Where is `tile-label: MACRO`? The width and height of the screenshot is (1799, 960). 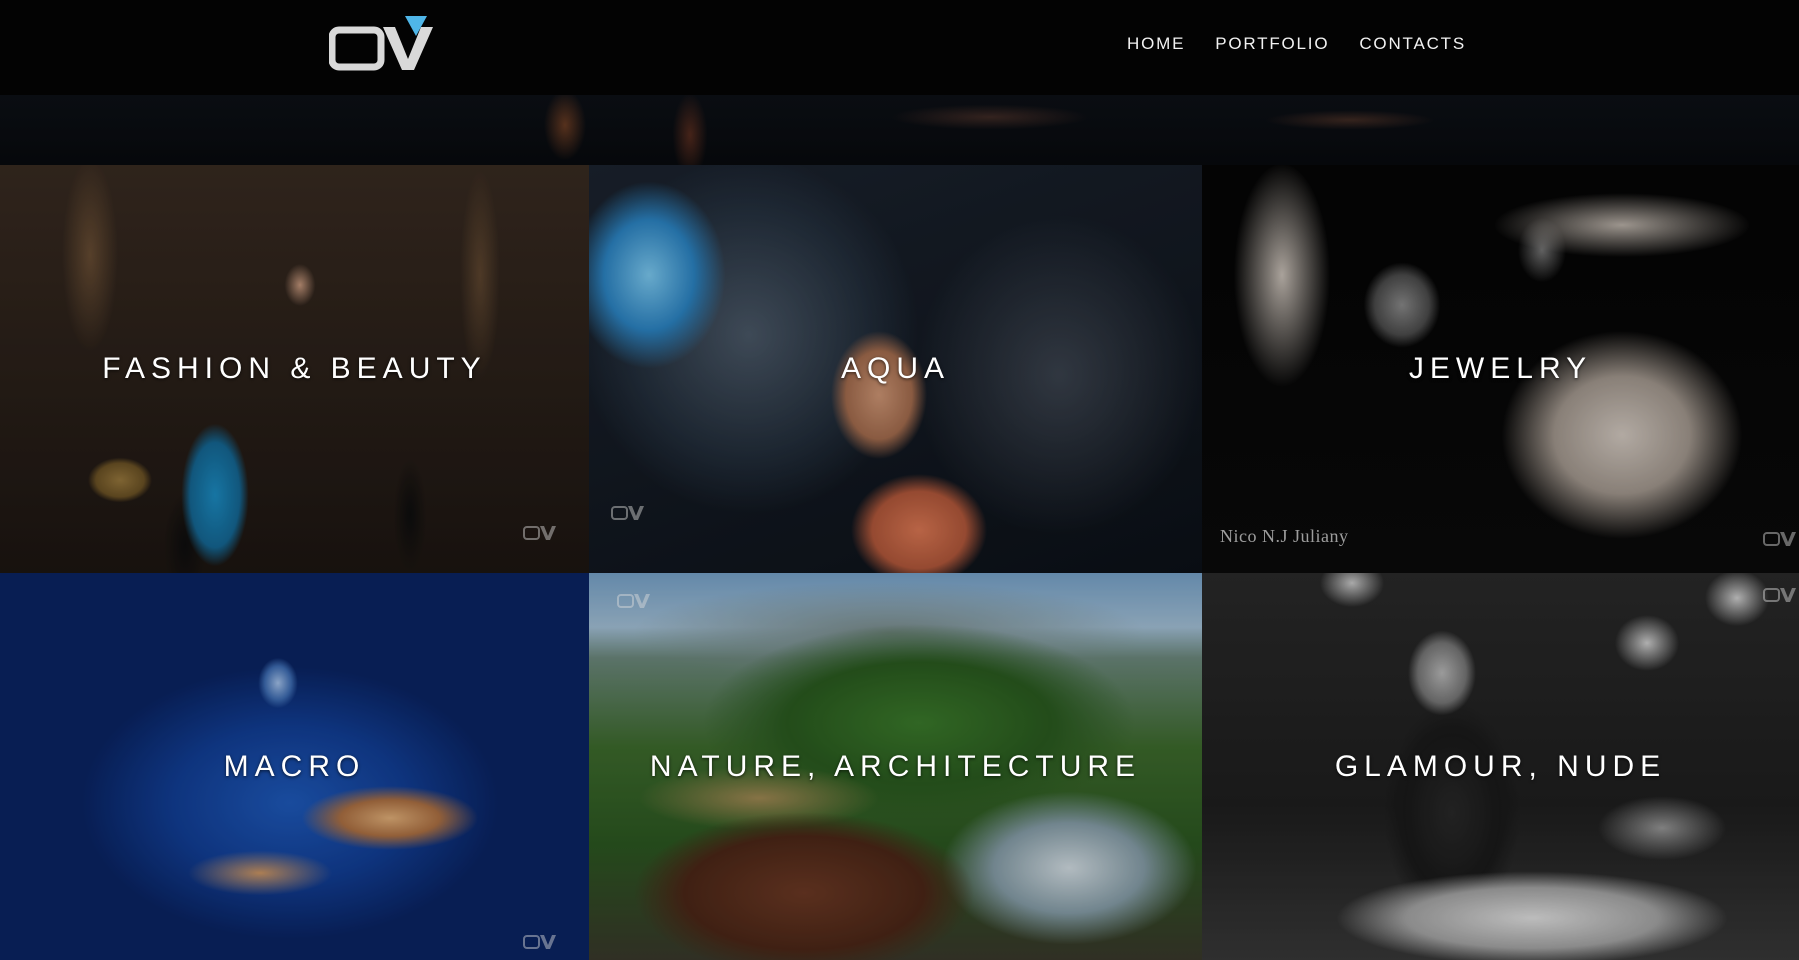 tile-label: MACRO is located at coordinates (294, 766).